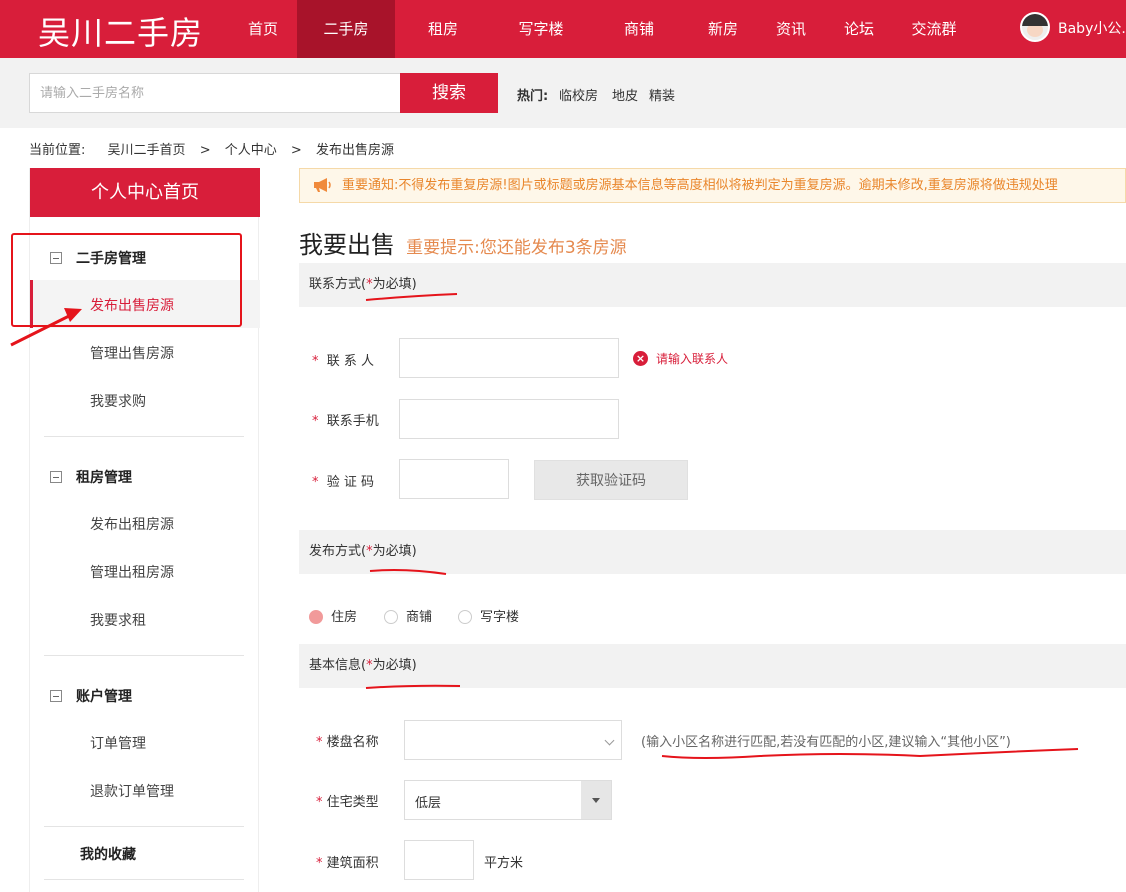 This screenshot has width=1126, height=892. I want to click on search-input, so click(215, 93).